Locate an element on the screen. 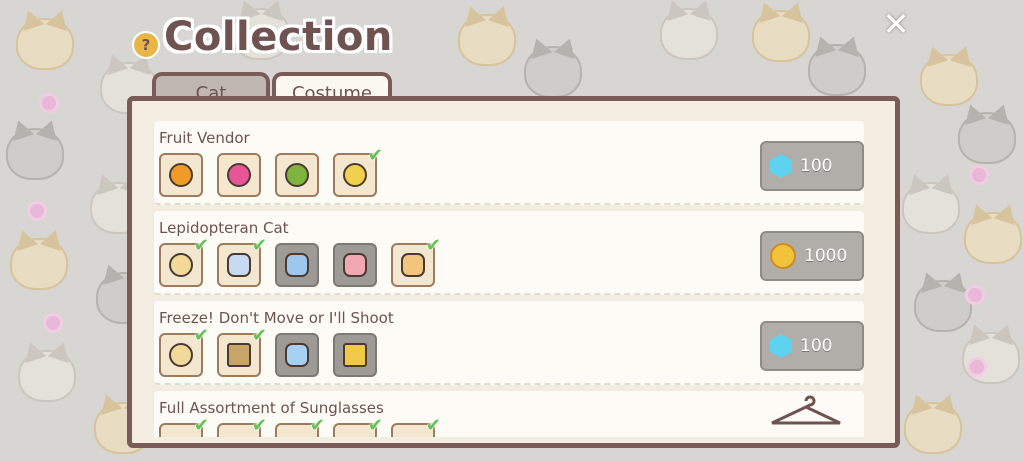 The height and width of the screenshot is (461, 1024). costume-items: ✔ ✔ is located at coordinates (268, 351).